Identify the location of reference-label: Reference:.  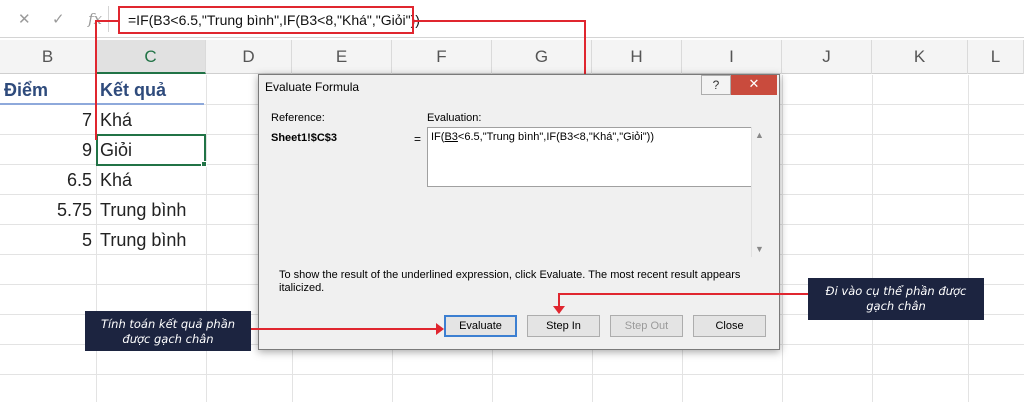
(298, 118).